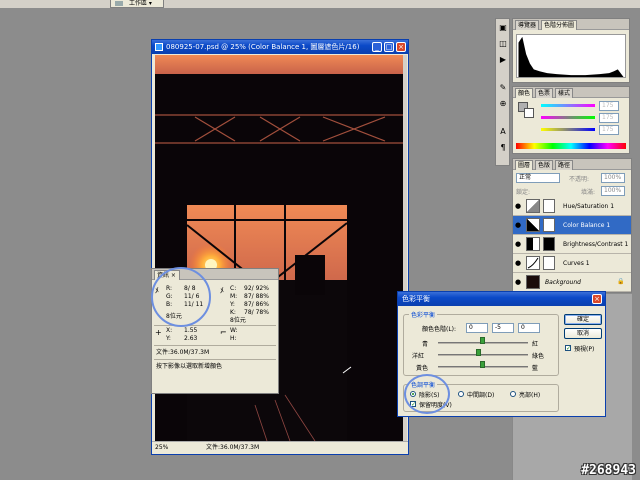 The width and height of the screenshot is (640, 480). What do you see at coordinates (503, 44) in the screenshot?
I see `history-icon: ◫` at bounding box center [503, 44].